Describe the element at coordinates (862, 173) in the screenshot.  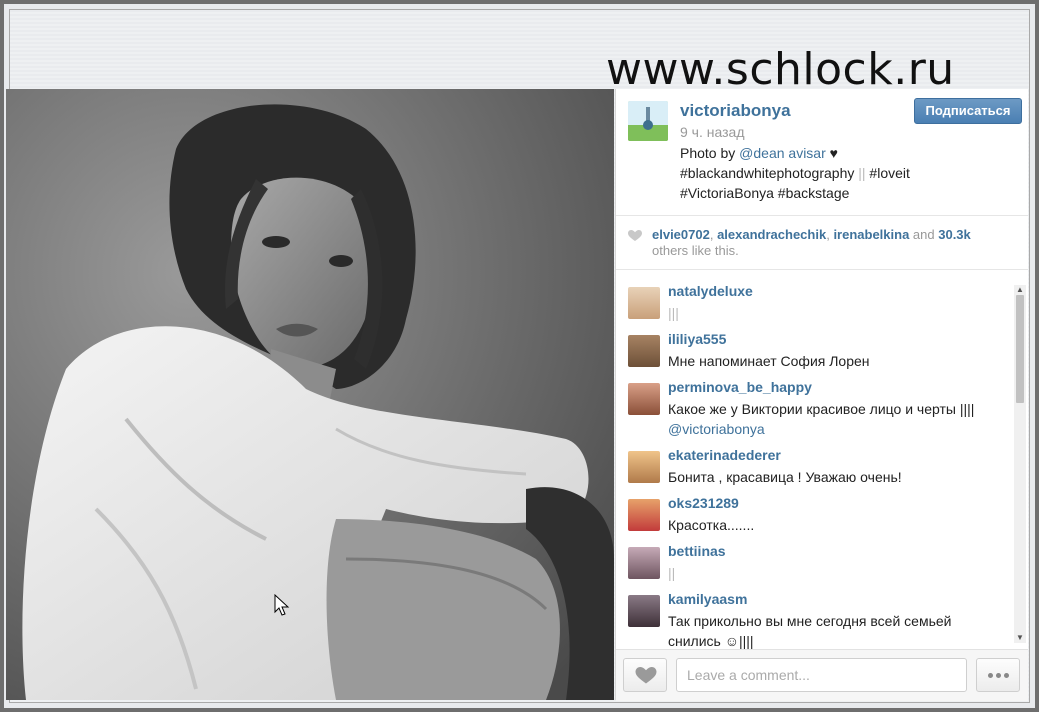
I see `caption-marks: ||` at that location.